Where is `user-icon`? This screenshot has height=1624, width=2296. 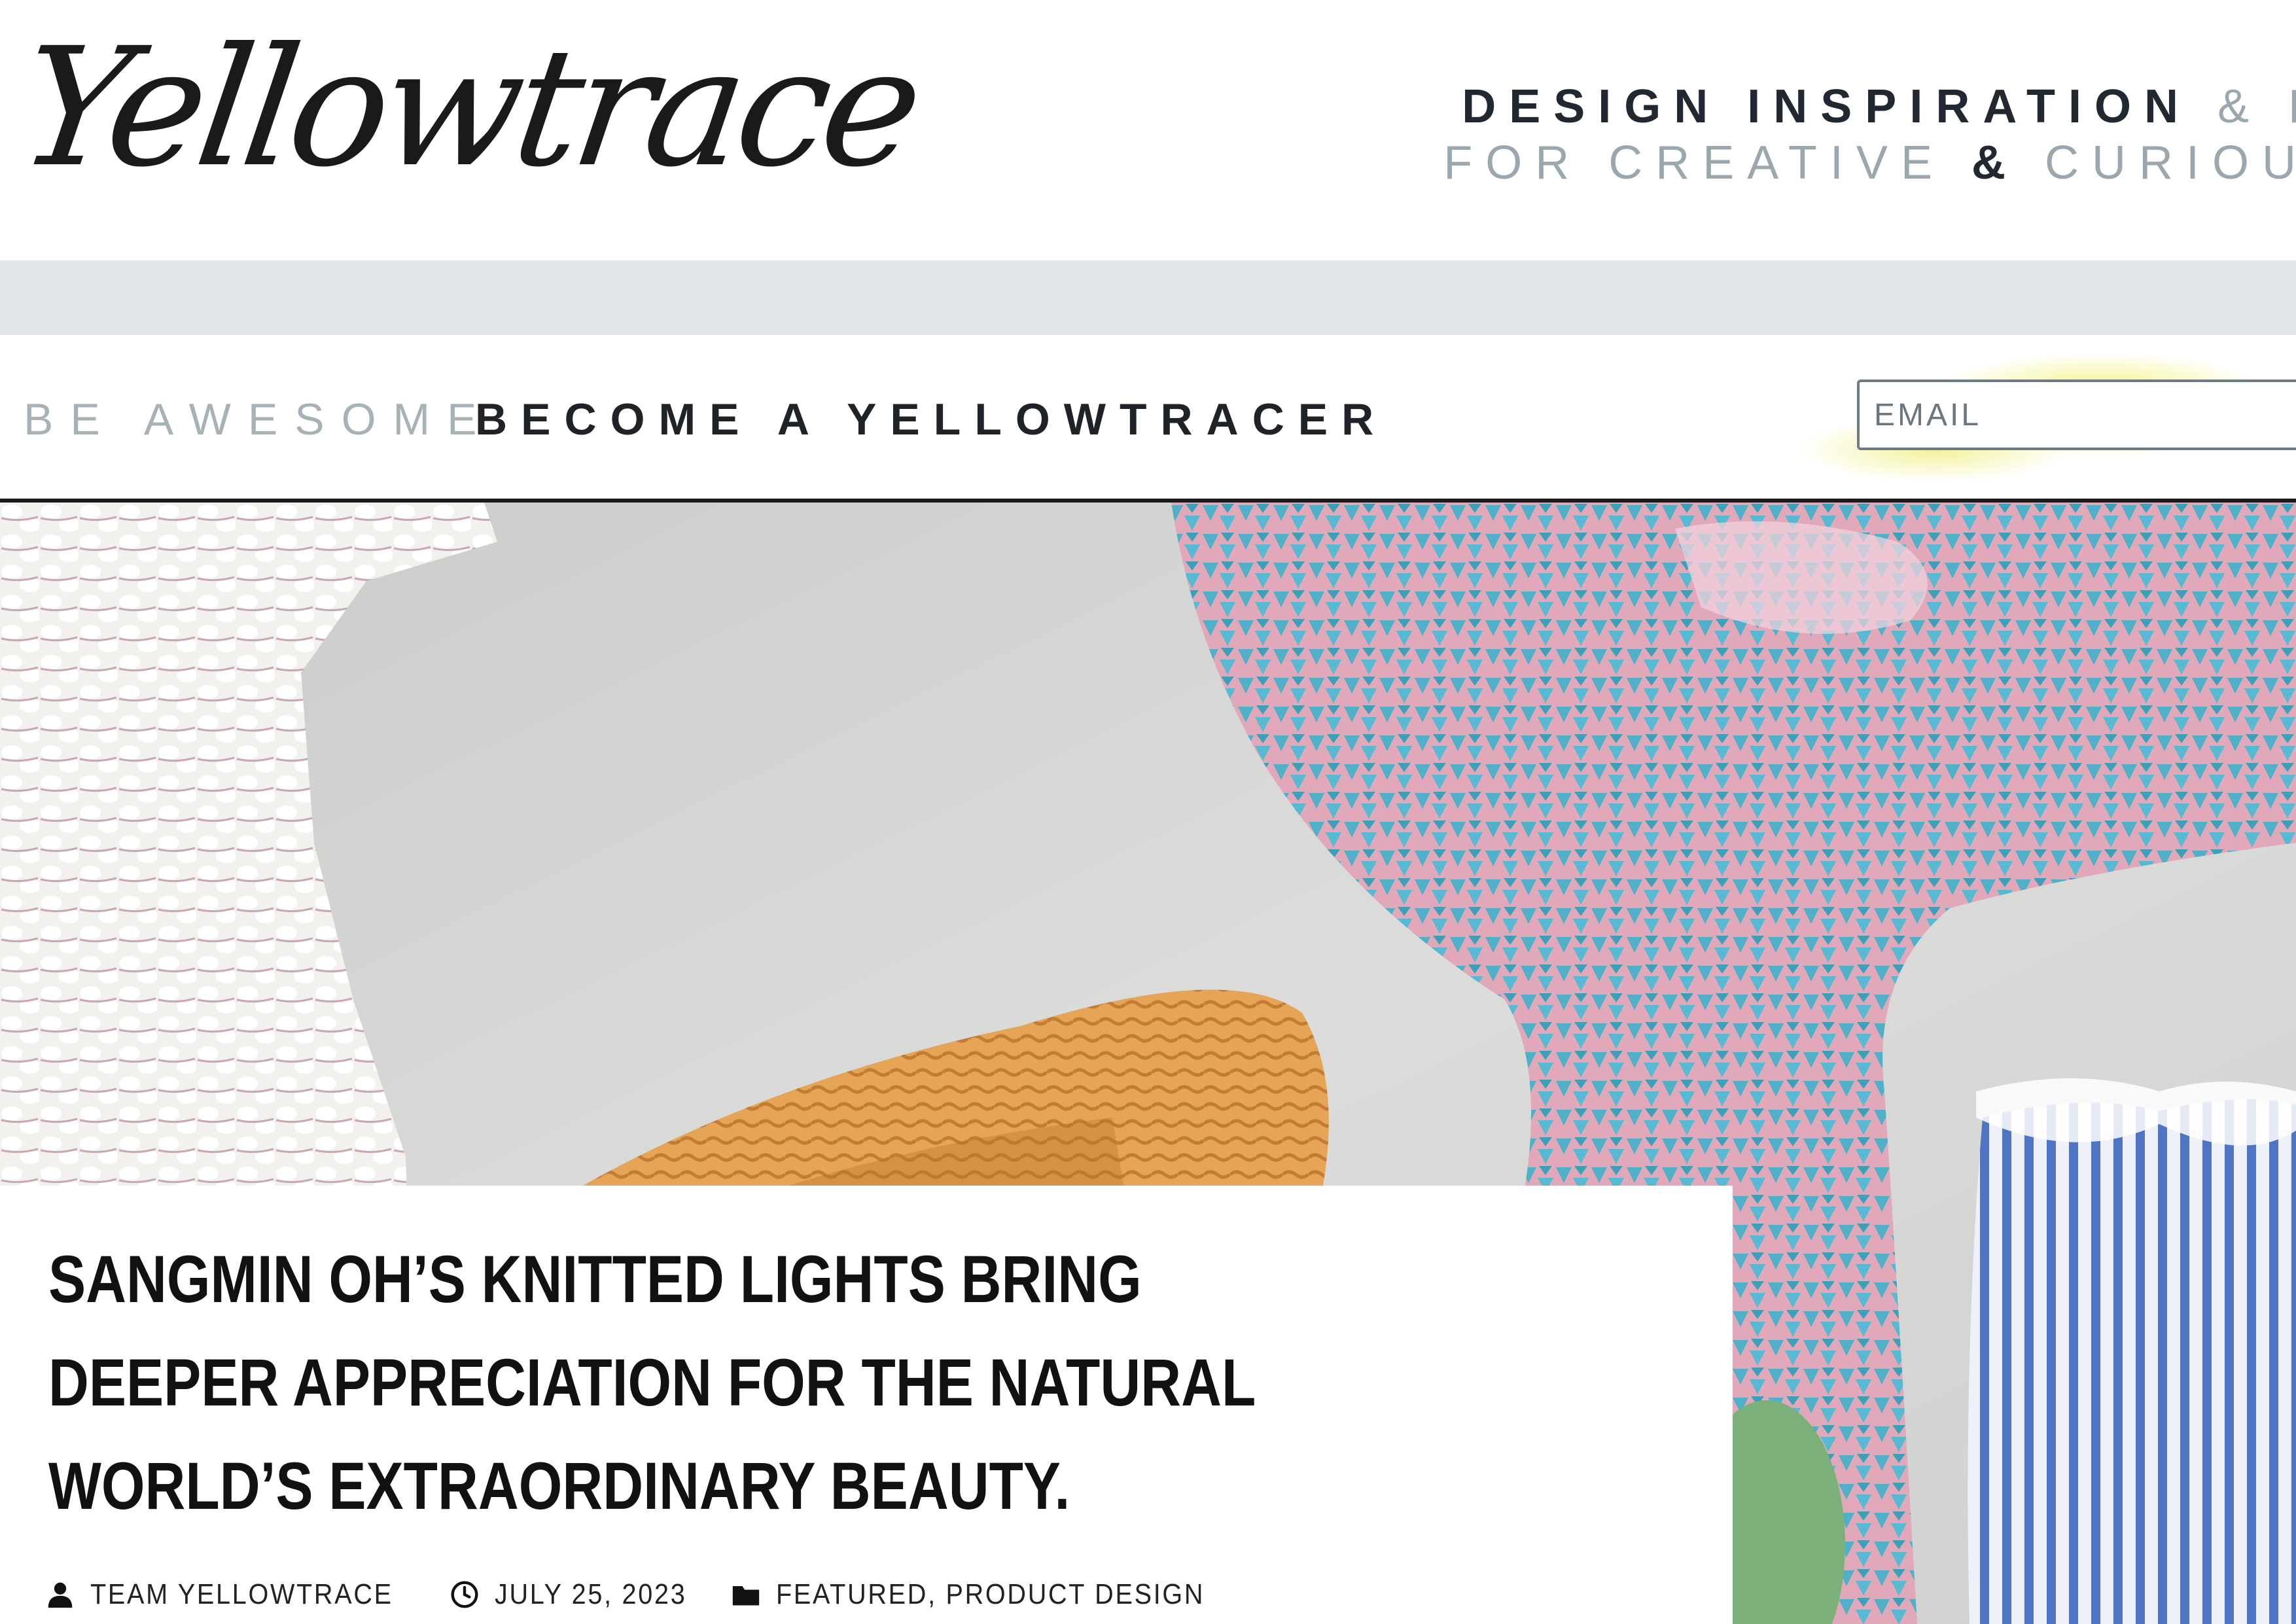
user-icon is located at coordinates (61, 1595).